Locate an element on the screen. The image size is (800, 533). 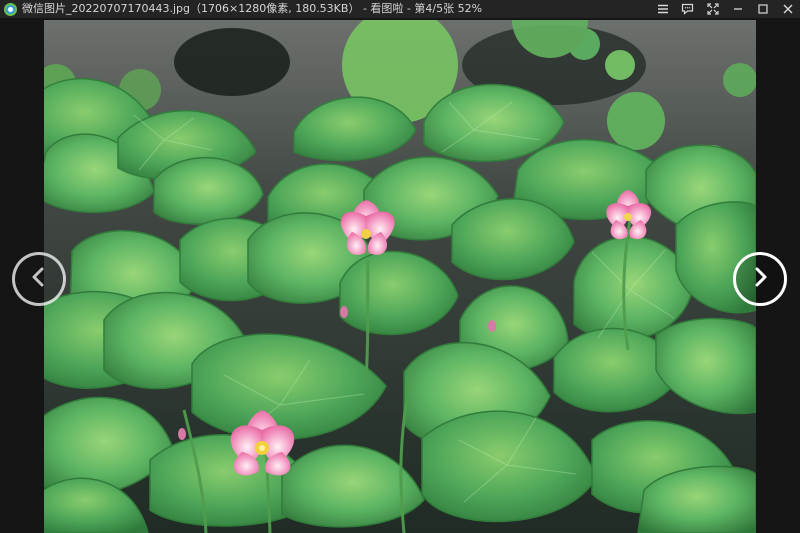
next-image-button is located at coordinates (760, 279).